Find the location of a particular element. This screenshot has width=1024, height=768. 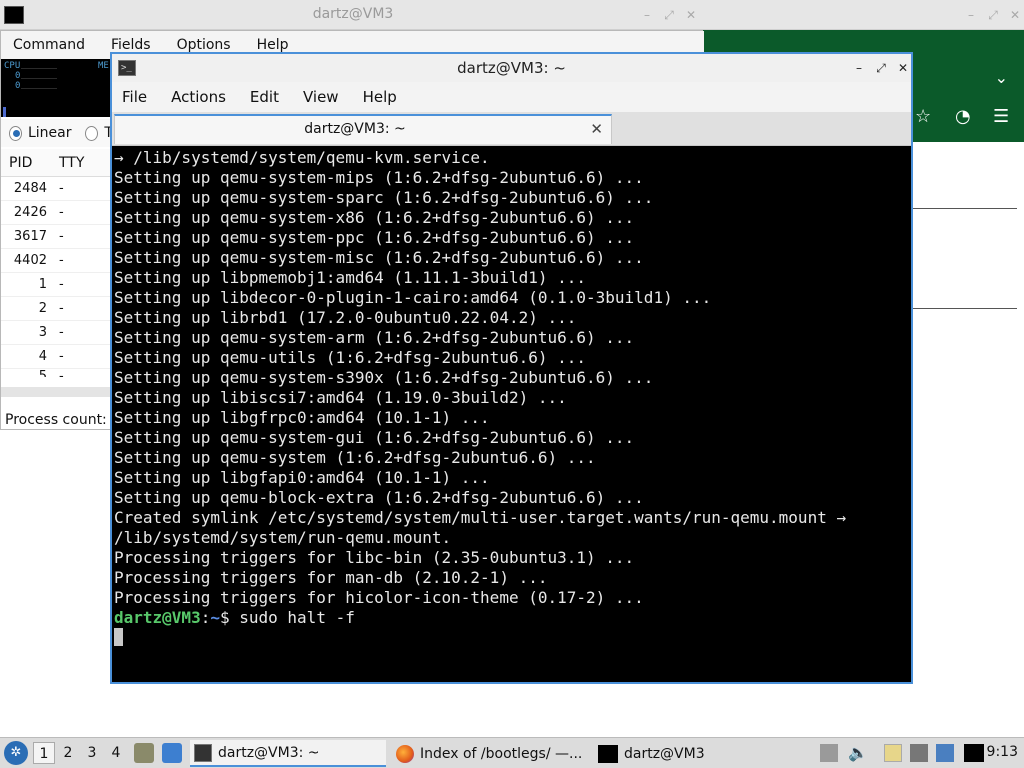

cpu-label: CPU is located at coordinates (12, 66).